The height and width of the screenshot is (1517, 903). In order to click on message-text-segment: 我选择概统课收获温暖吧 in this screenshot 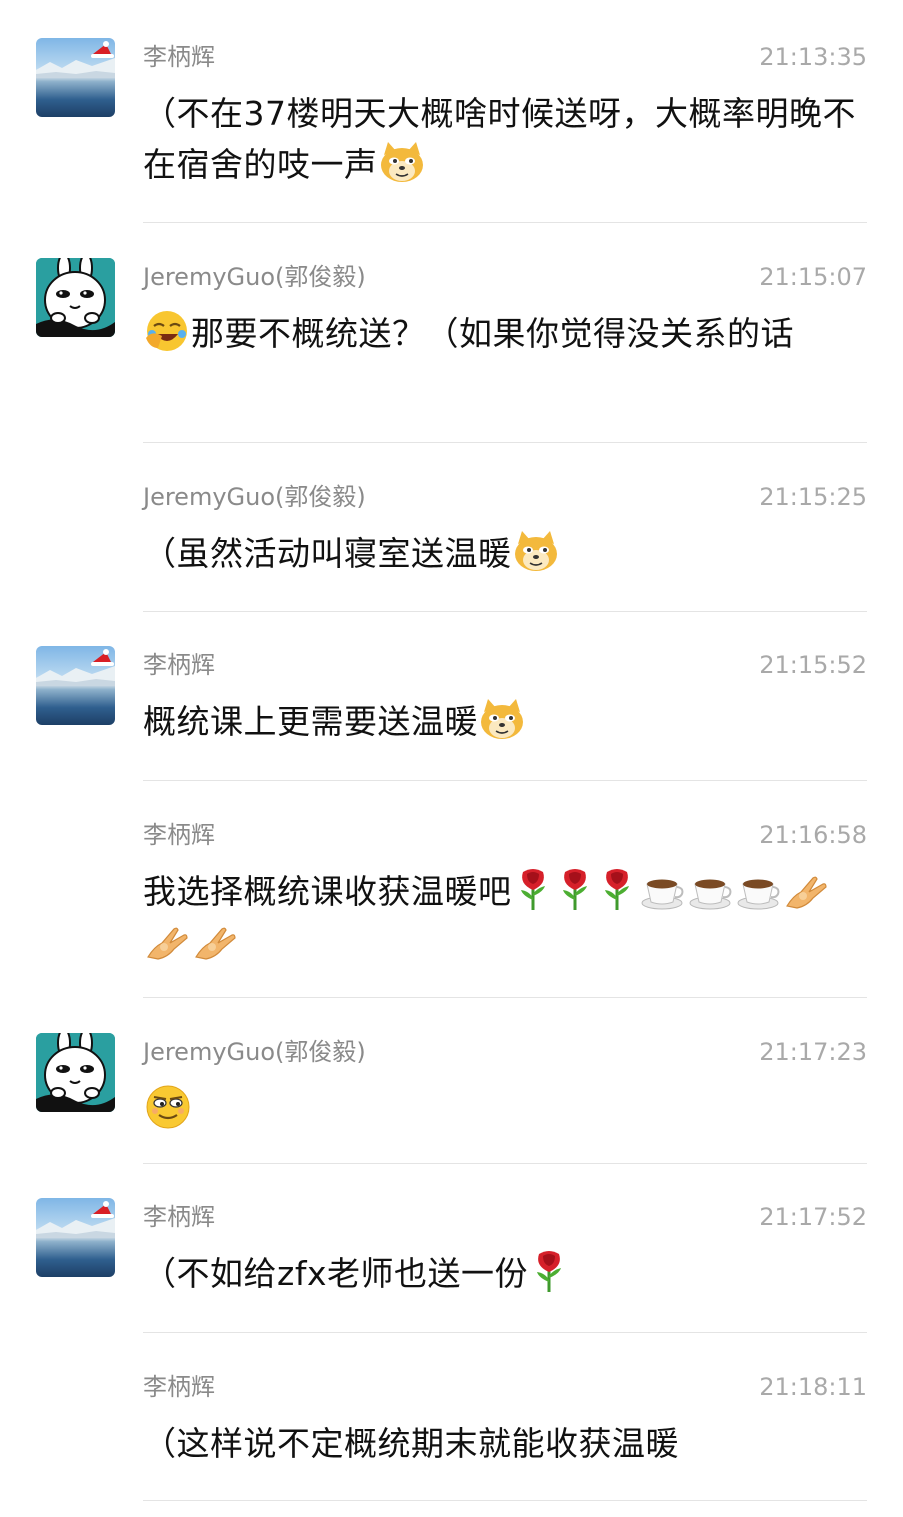, I will do `click(327, 891)`.